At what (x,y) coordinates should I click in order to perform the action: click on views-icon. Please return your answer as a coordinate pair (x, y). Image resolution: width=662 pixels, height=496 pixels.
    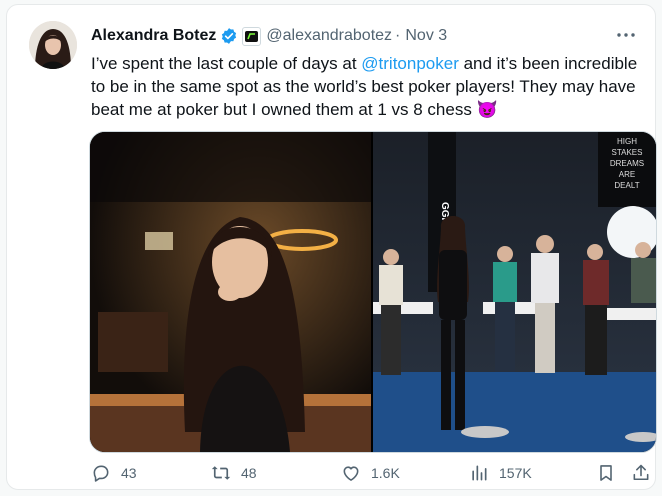
    Looking at the image, I should click on (479, 473).